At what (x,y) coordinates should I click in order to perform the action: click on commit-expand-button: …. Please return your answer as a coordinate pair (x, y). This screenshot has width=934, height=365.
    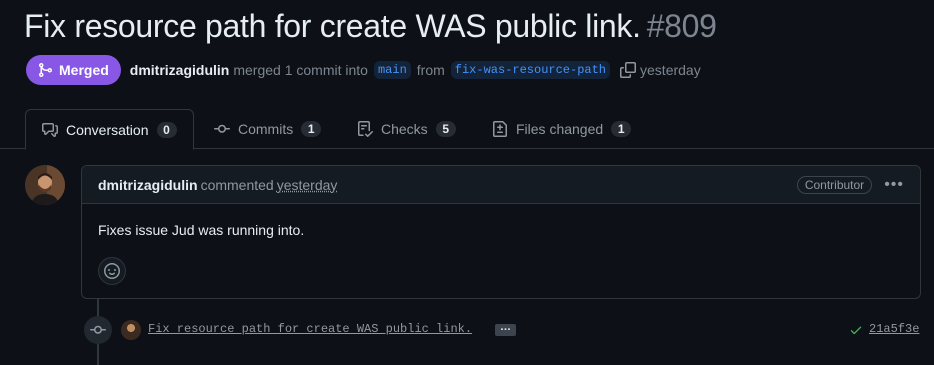
    Looking at the image, I should click on (505, 330).